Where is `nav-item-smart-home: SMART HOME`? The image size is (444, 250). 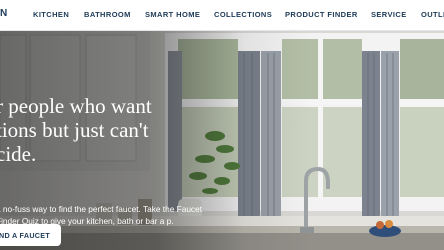
nav-item-smart-home: SMART HOME is located at coordinates (172, 14).